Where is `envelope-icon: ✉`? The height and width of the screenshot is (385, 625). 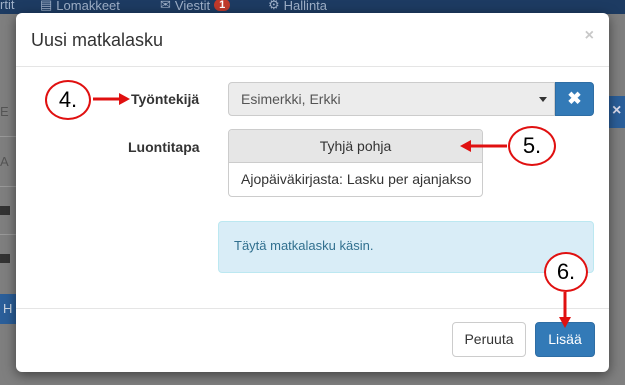
envelope-icon: ✉ is located at coordinates (165, 6).